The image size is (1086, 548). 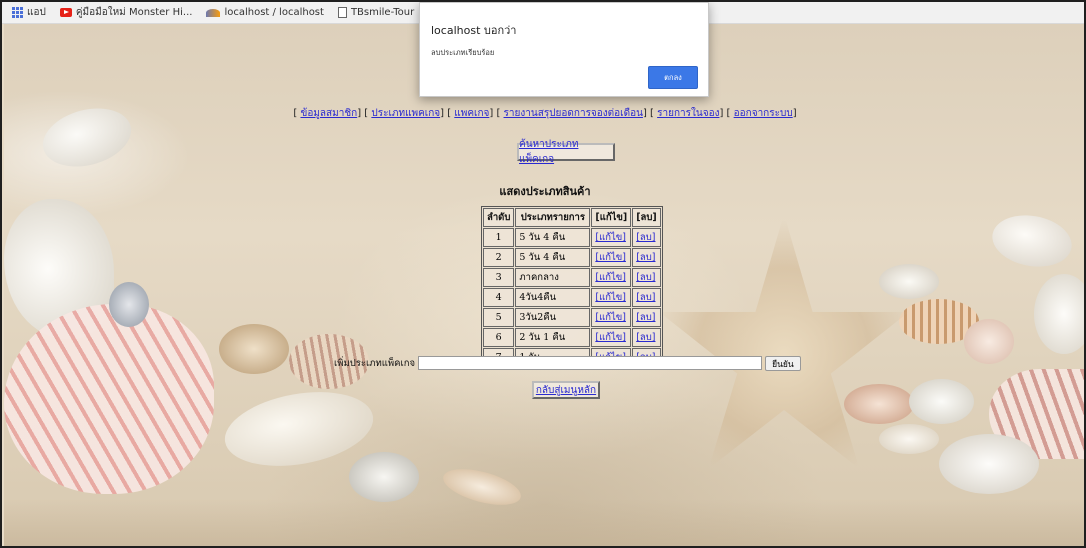 What do you see at coordinates (573, 113) in the screenshot?
I see `nav-monthly-report: รายงานสรุปยอดการจองต่อเดือน` at bounding box center [573, 113].